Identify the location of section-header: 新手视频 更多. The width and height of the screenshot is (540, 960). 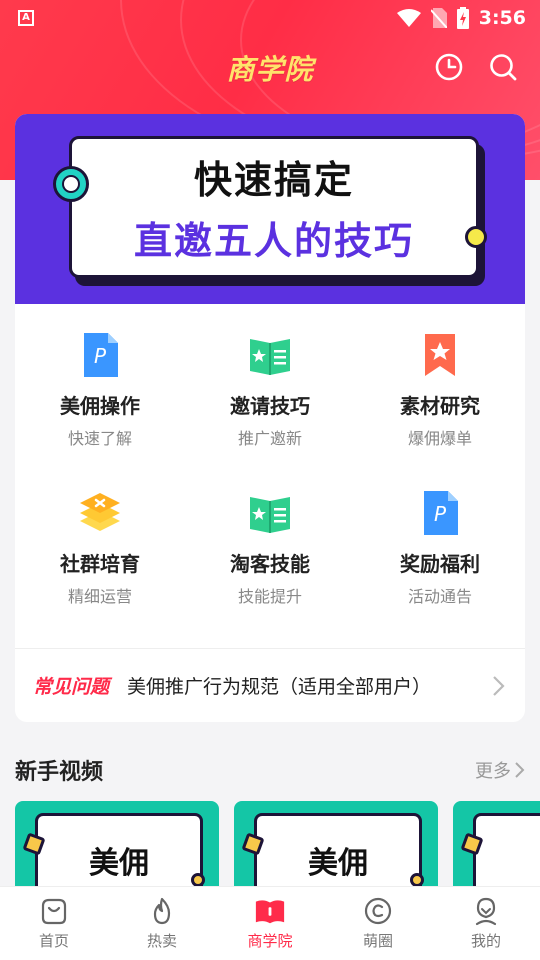
(270, 770).